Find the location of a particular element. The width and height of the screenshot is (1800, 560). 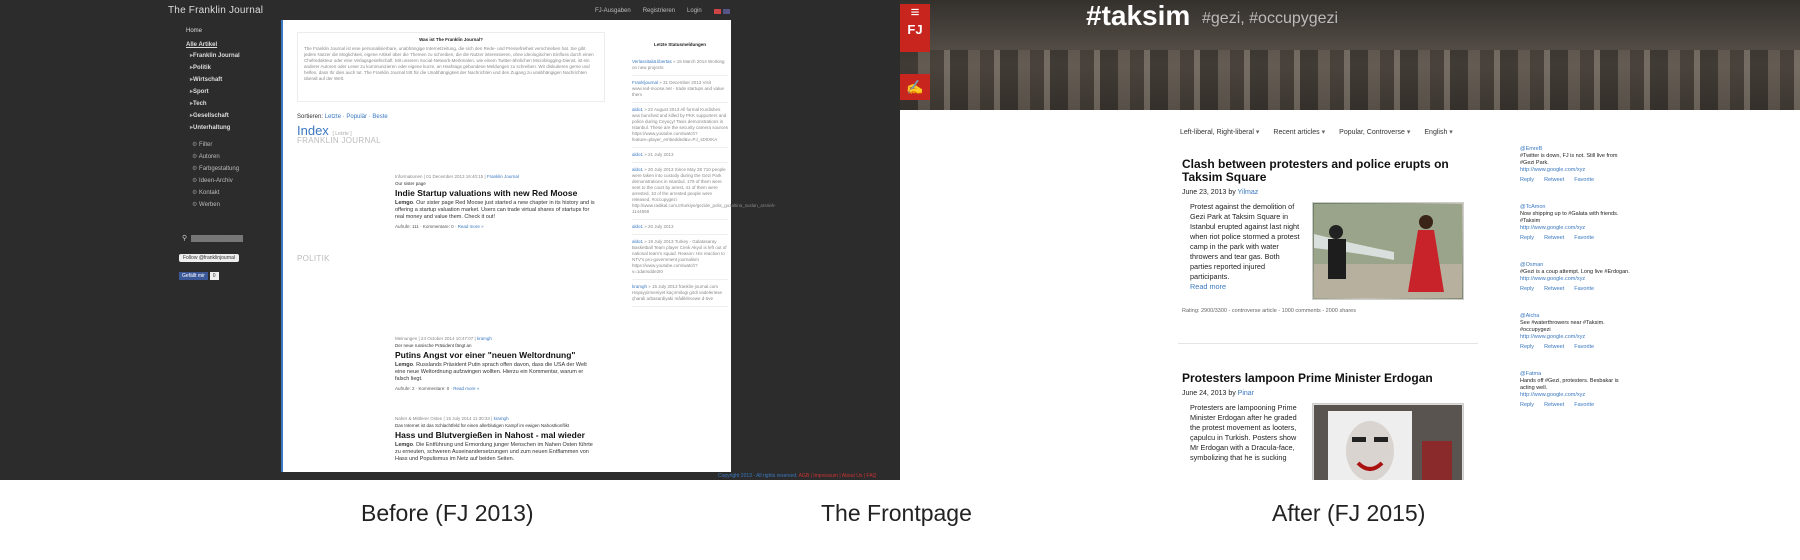

sort-options: Letzte · Populär · Beste is located at coordinates (356, 117).